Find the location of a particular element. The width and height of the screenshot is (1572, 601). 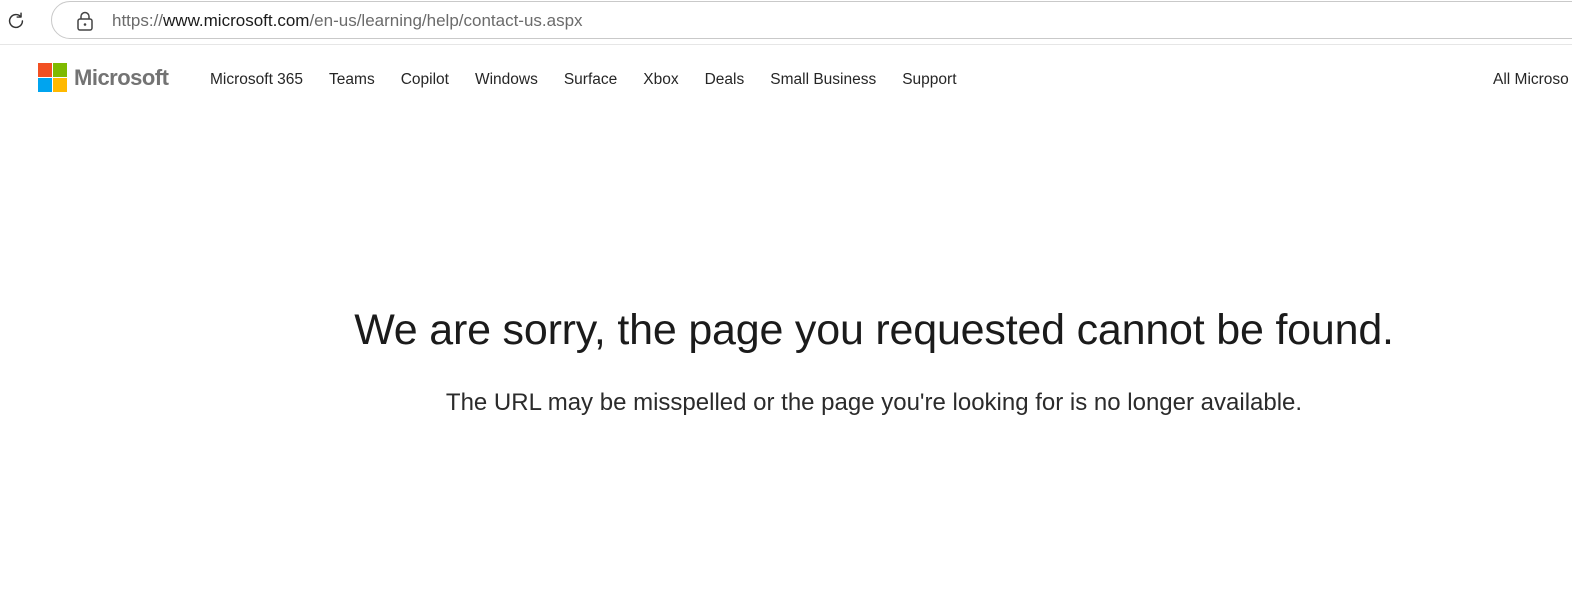

reload-icon is located at coordinates (16, 20).